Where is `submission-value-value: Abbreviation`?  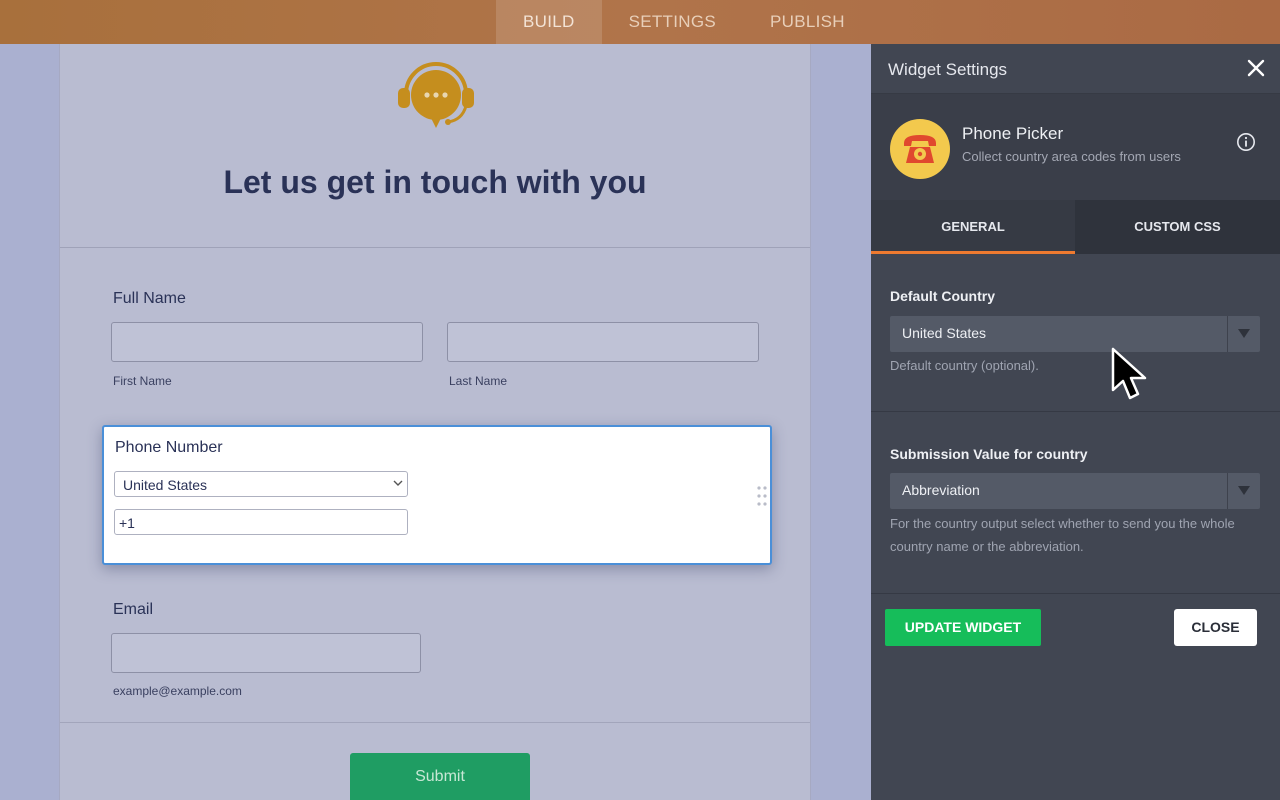 submission-value-value: Abbreviation is located at coordinates (941, 490).